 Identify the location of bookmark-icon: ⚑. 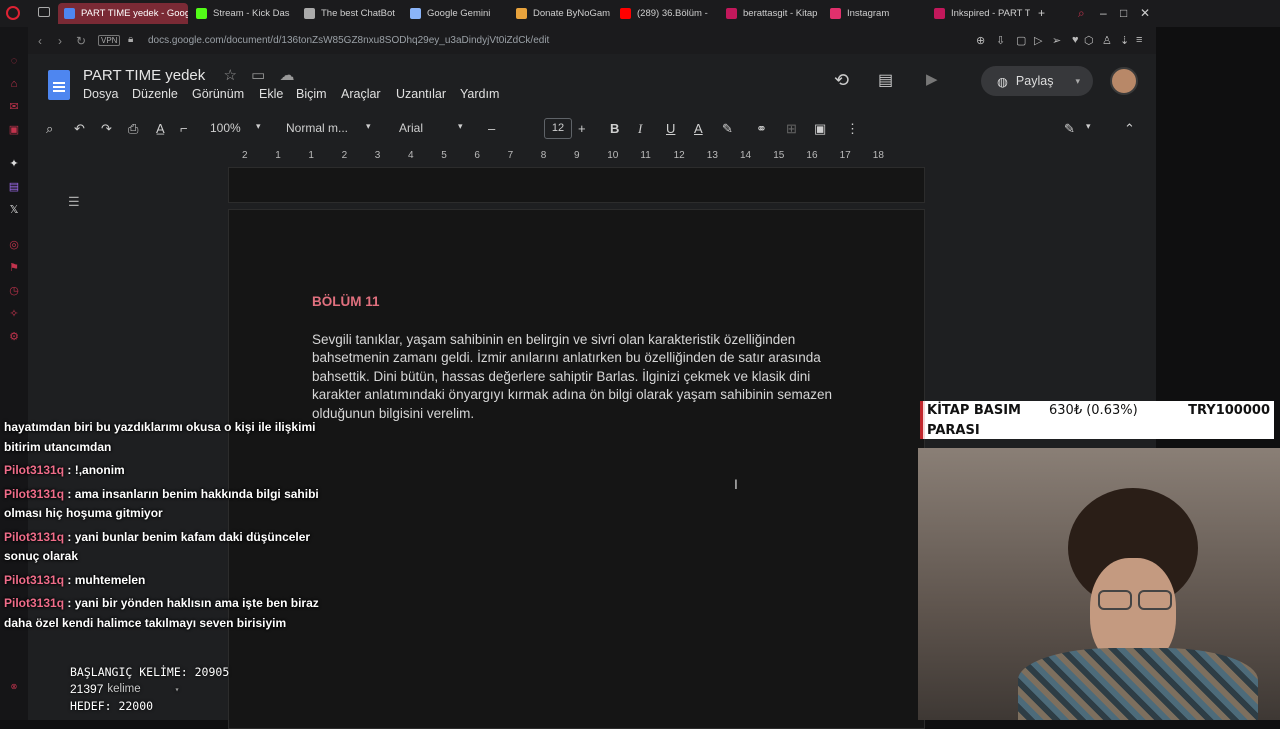
(14, 268).